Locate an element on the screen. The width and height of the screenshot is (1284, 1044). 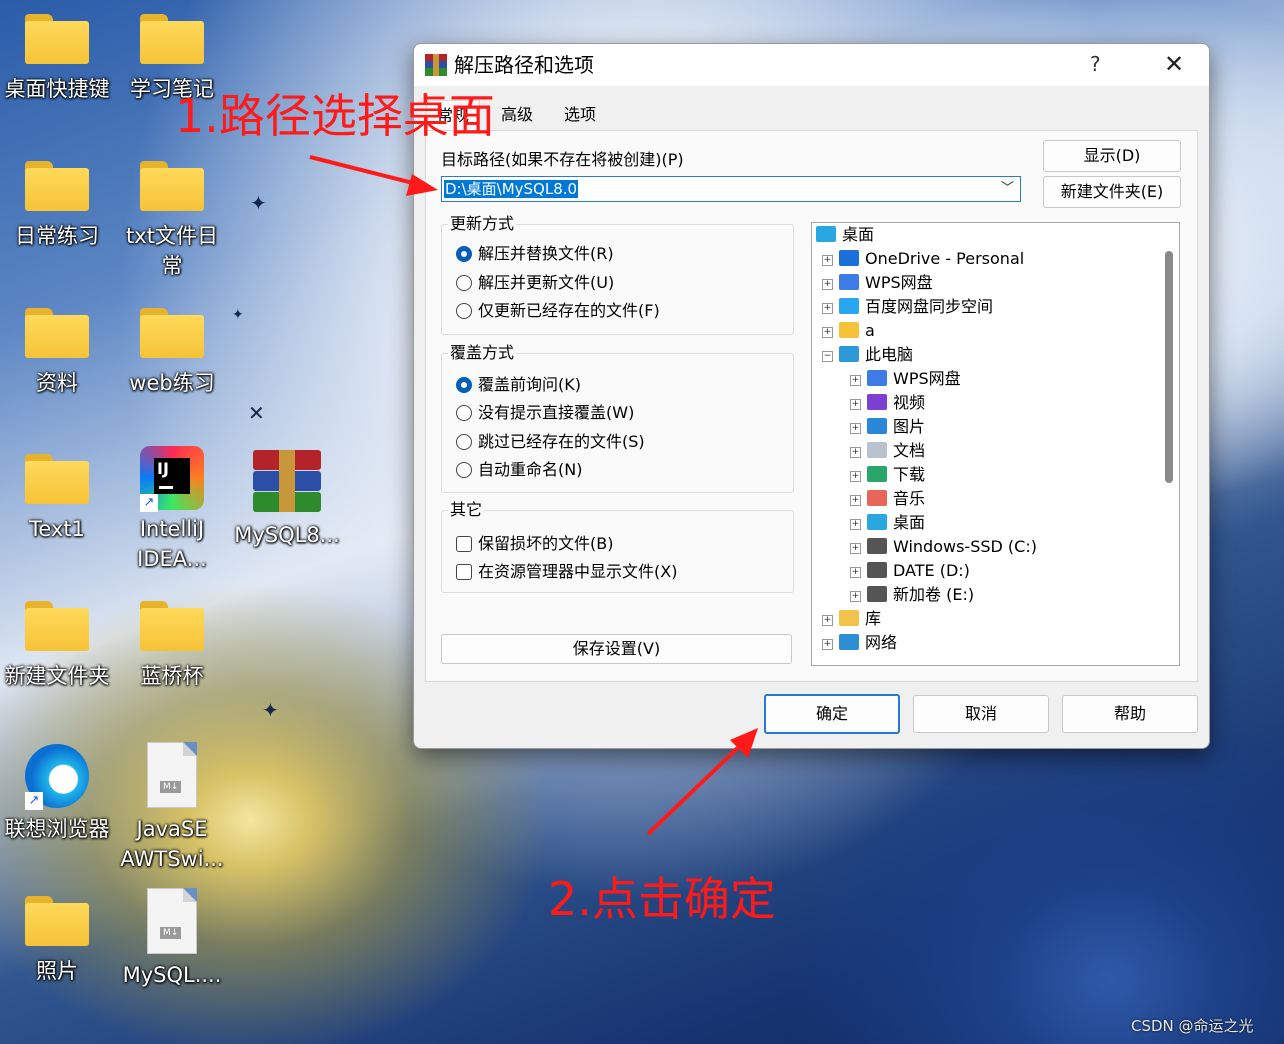
arrowhead-icon is located at coordinates (422, 185).